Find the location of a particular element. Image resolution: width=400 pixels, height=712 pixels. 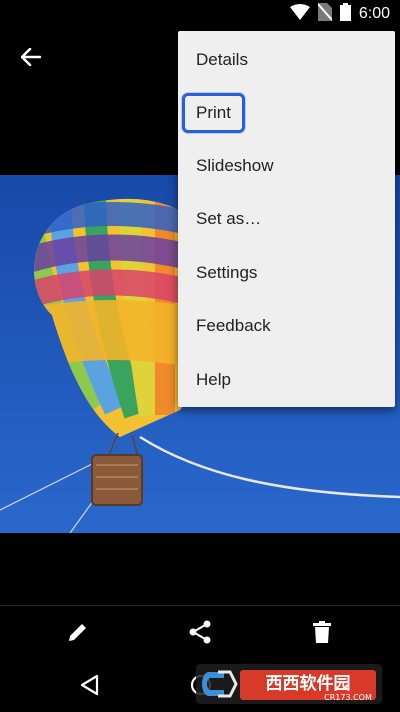

watermark-text: 西西软件园 is located at coordinates (308, 683).